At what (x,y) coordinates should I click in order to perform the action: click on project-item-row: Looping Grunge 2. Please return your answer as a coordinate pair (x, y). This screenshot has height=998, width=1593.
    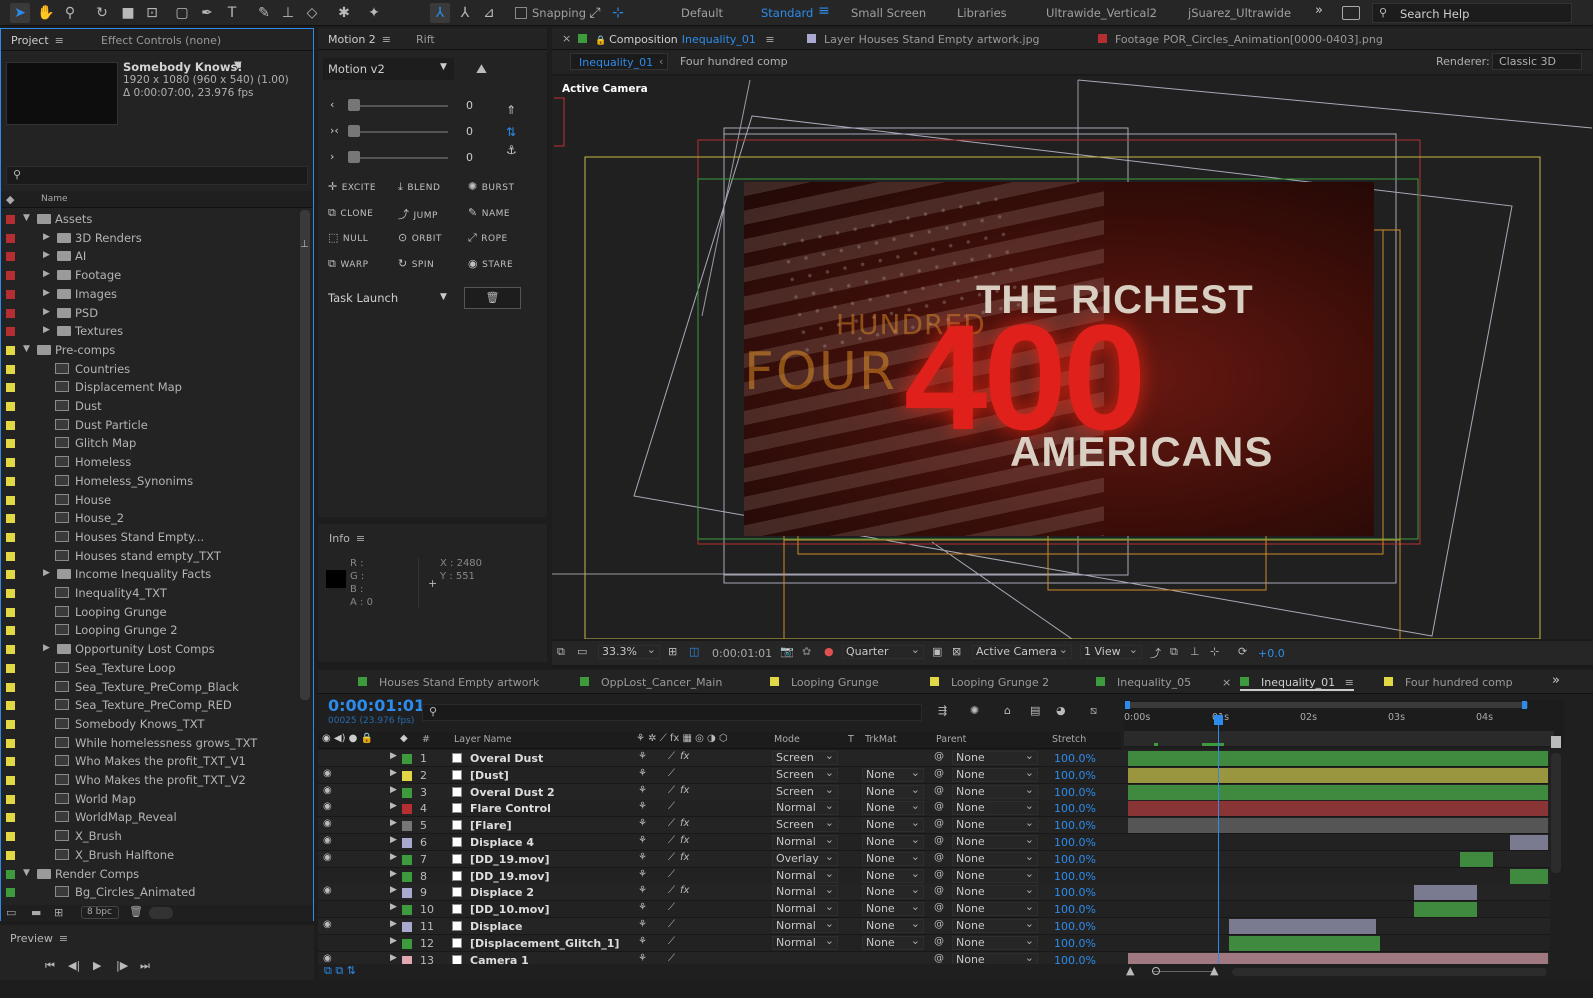
    Looking at the image, I should click on (151, 630).